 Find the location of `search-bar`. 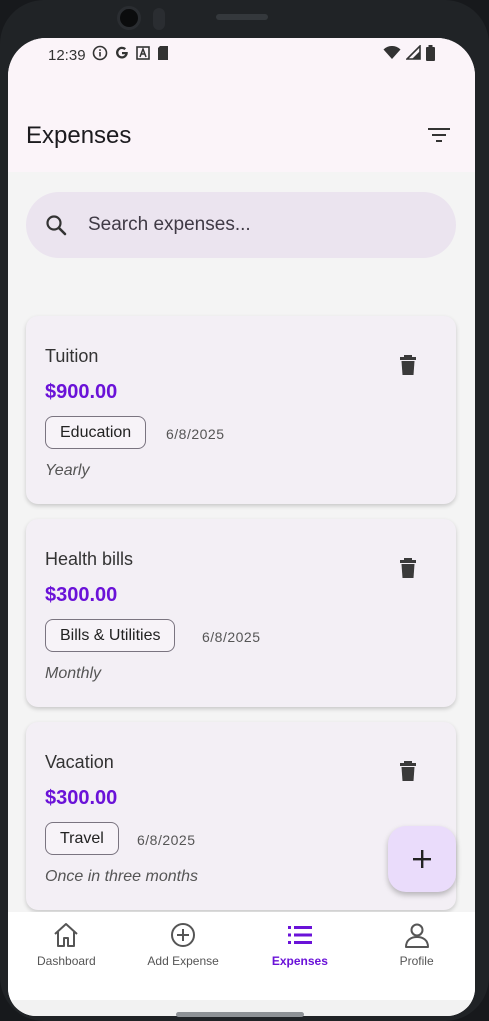

search-bar is located at coordinates (241, 225).